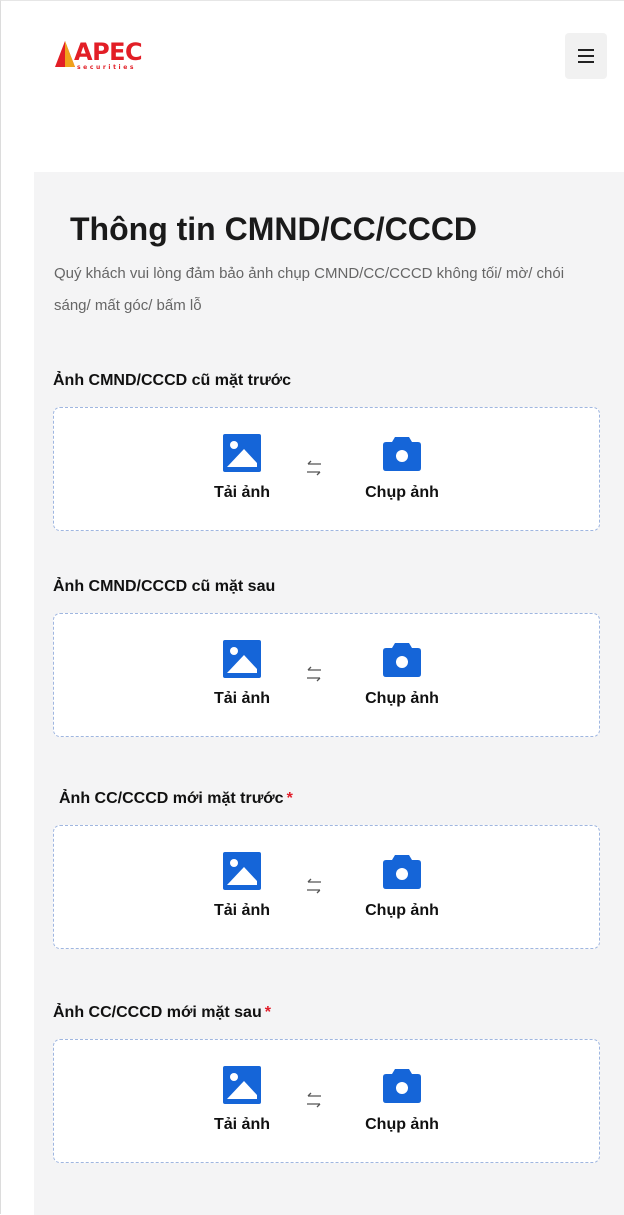 The image size is (624, 1215). What do you see at coordinates (274, 229) in the screenshot?
I see `page-title: Thông tin CMND/CC/CCCD` at bounding box center [274, 229].